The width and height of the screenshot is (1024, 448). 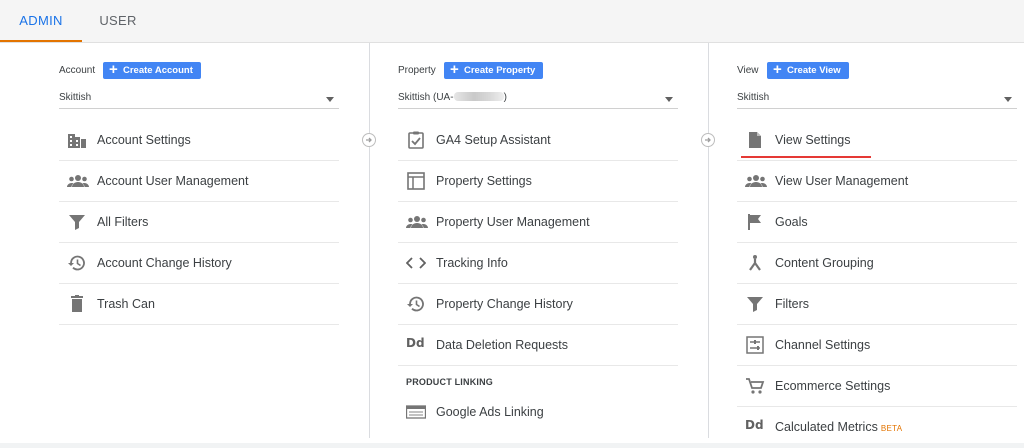 I want to click on menu-item-filters: Filters, so click(x=877, y=304).